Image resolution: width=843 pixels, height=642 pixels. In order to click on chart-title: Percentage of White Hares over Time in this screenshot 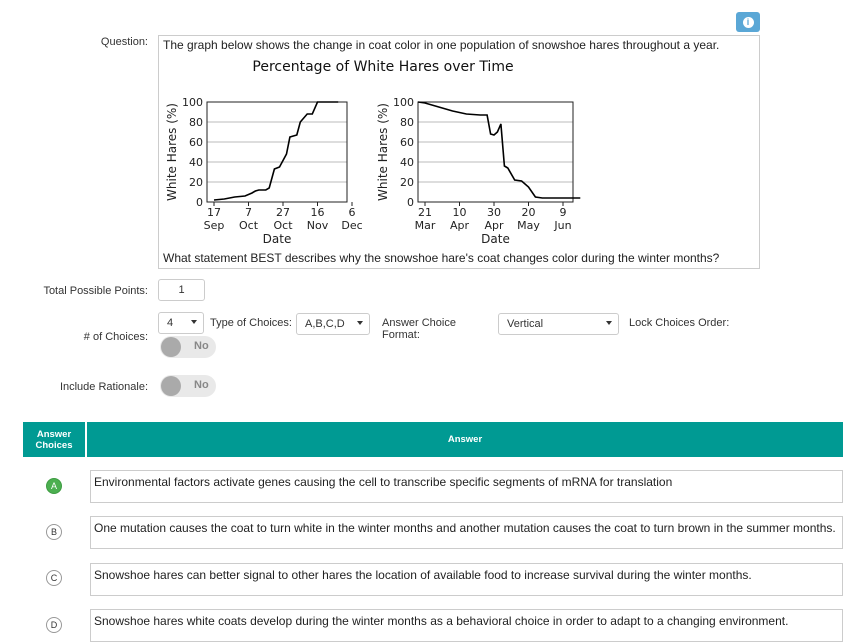, I will do `click(382, 67)`.